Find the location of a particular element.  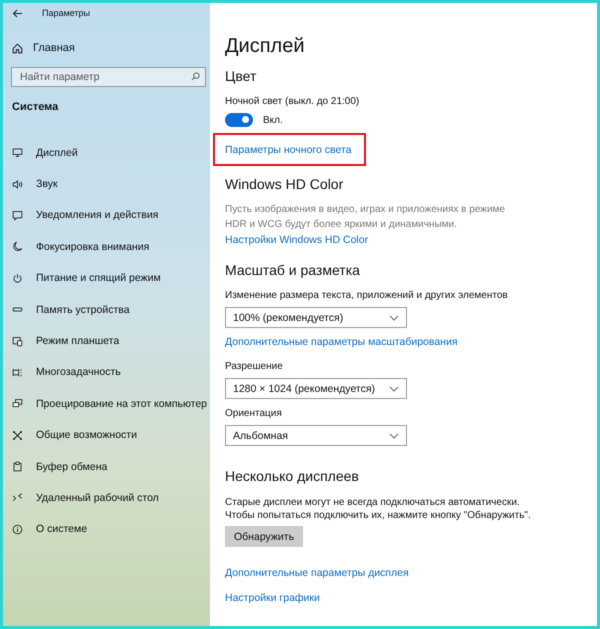

dropdown: 1280 × 1024 (рекомендуется) is located at coordinates (316, 388).